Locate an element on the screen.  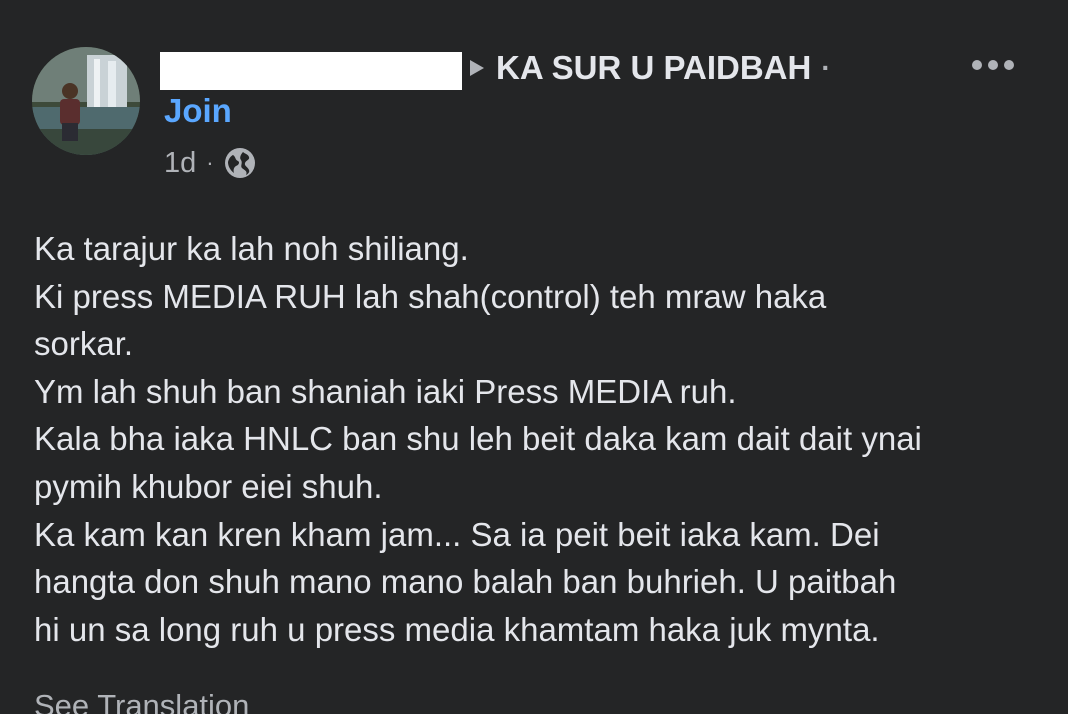
globe-icon is located at coordinates (240, 163).